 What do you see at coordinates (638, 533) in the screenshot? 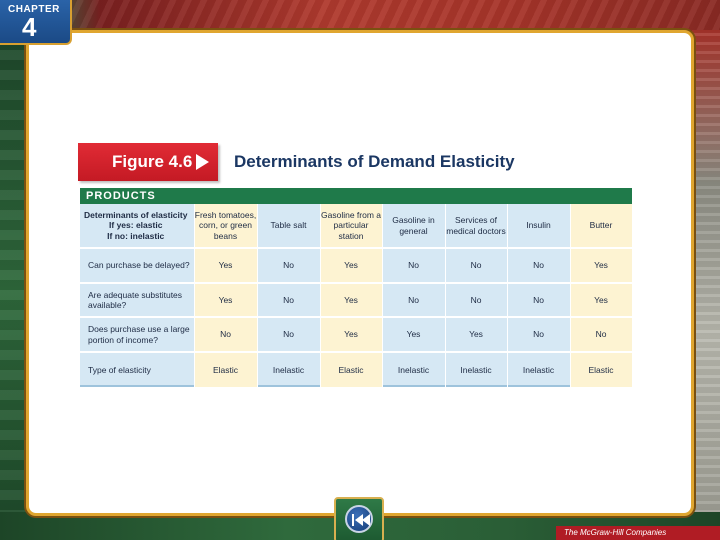
I see `publisher-logo: The McGraw-Hill Companies` at bounding box center [638, 533].